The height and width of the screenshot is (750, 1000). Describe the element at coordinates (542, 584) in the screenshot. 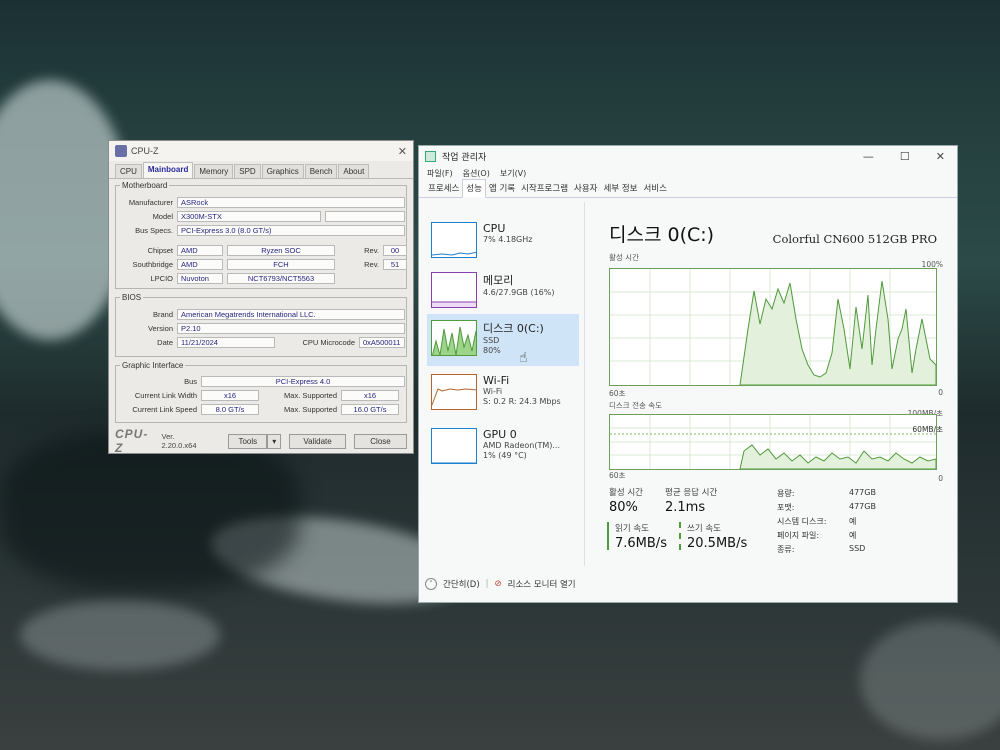

I see `resource-monitor-link: 리소스 모니터 열기` at that location.